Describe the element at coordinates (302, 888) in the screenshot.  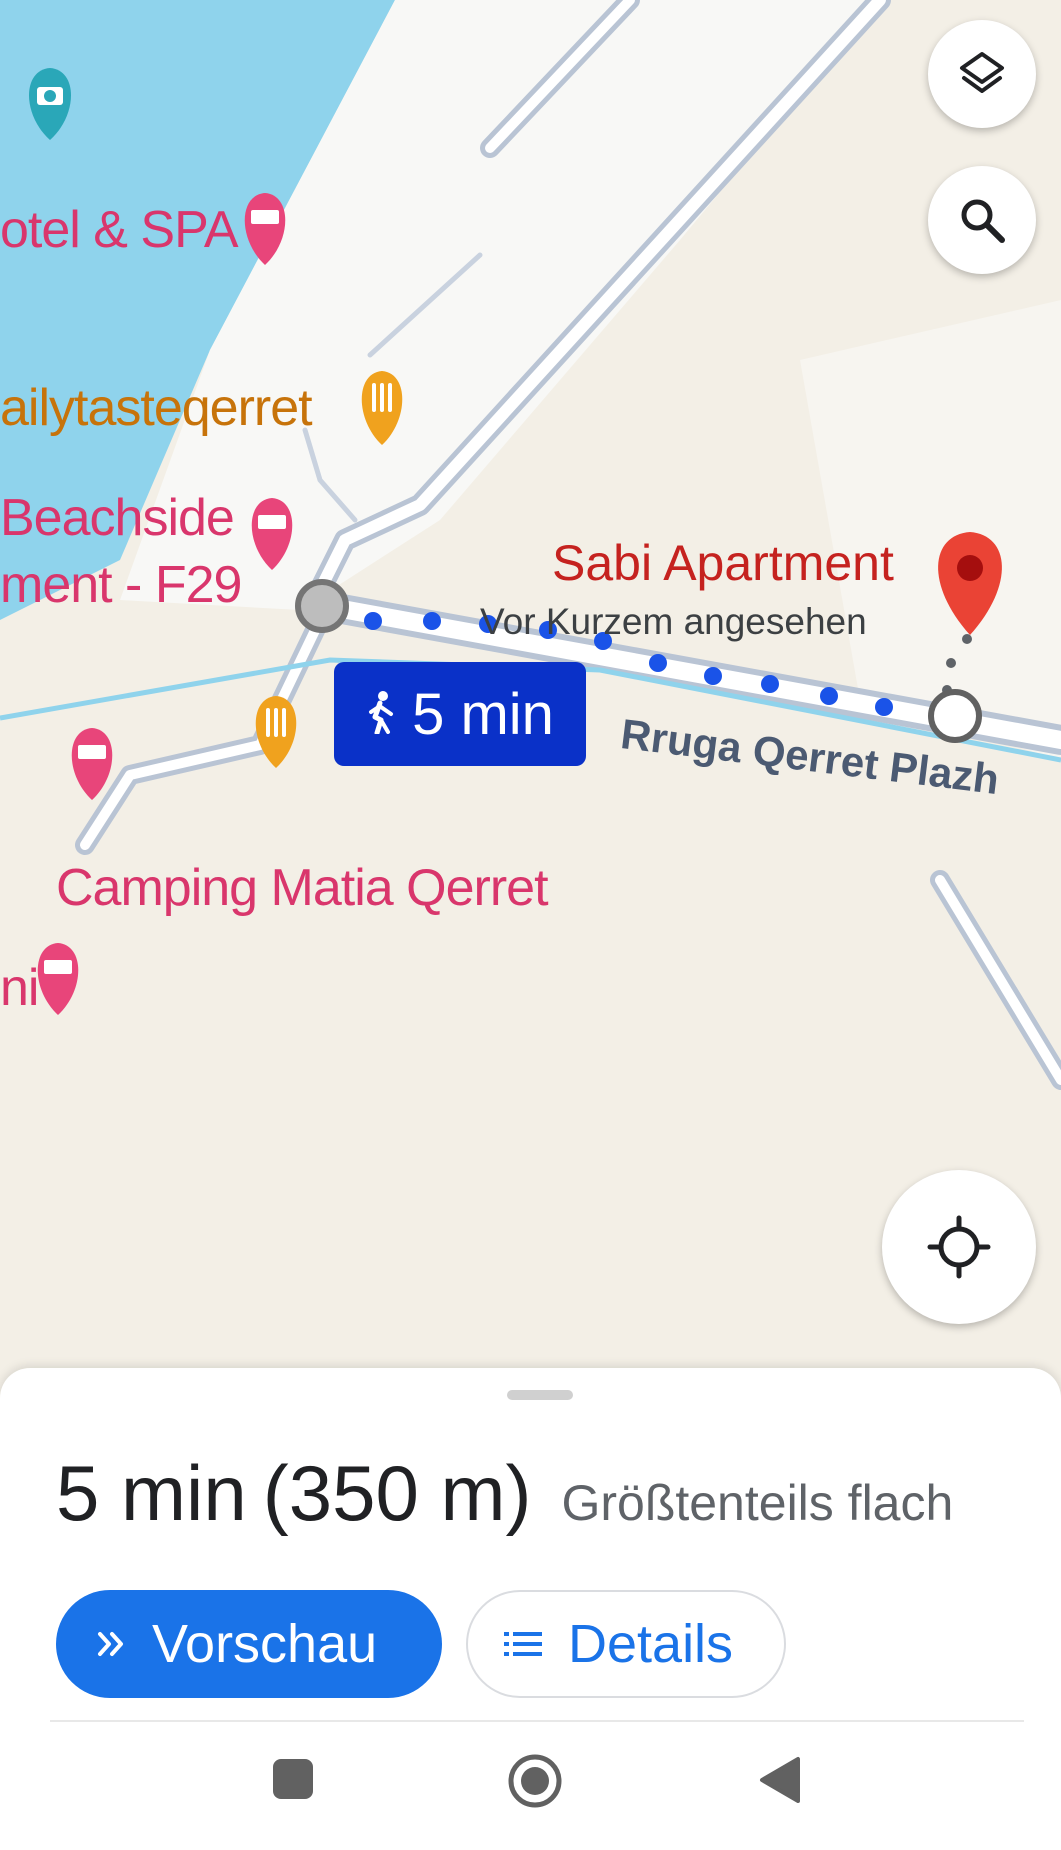
I see `poi-label-camping: Camping Matia Qerret` at that location.